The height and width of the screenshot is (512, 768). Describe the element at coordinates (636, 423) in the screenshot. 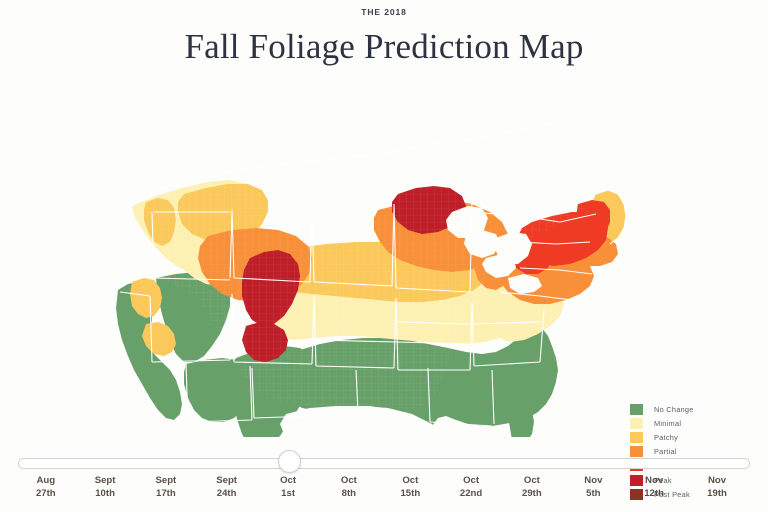

I see `legend-swatch-minimal` at that location.